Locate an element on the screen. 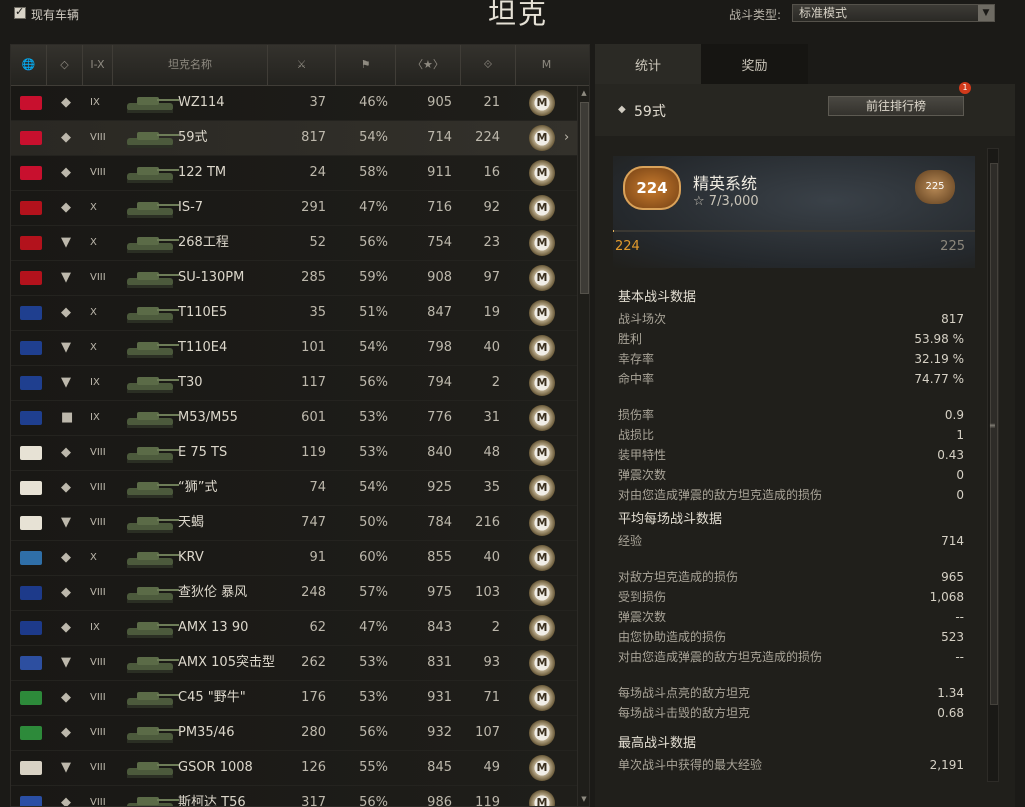 This screenshot has width=1025, height=807. table-row: ◆ X IS-7 291 47% 716 92 M is located at coordinates (294, 208).